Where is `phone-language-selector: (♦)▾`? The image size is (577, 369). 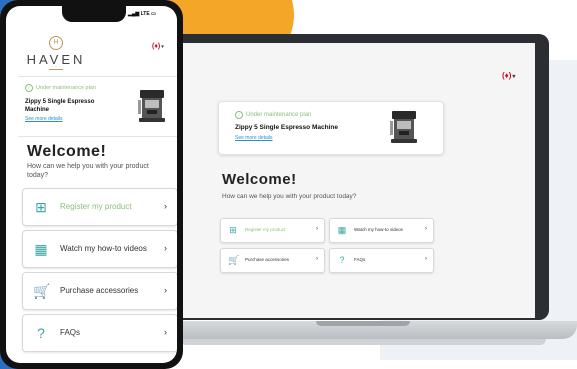
phone-language-selector: (♦)▾ is located at coordinates (158, 46).